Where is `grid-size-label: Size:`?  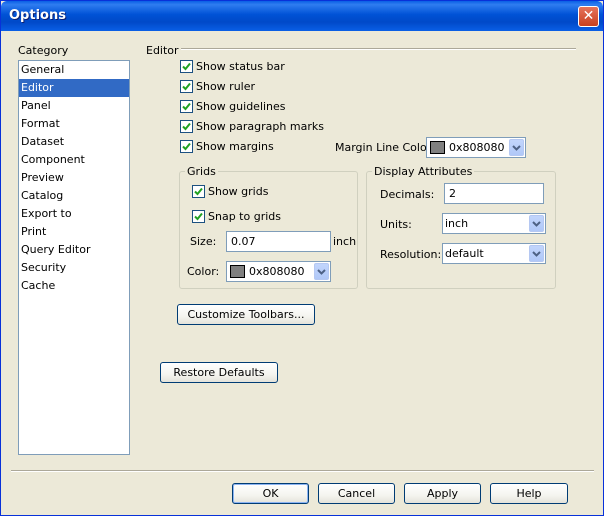 grid-size-label: Size: is located at coordinates (203, 241).